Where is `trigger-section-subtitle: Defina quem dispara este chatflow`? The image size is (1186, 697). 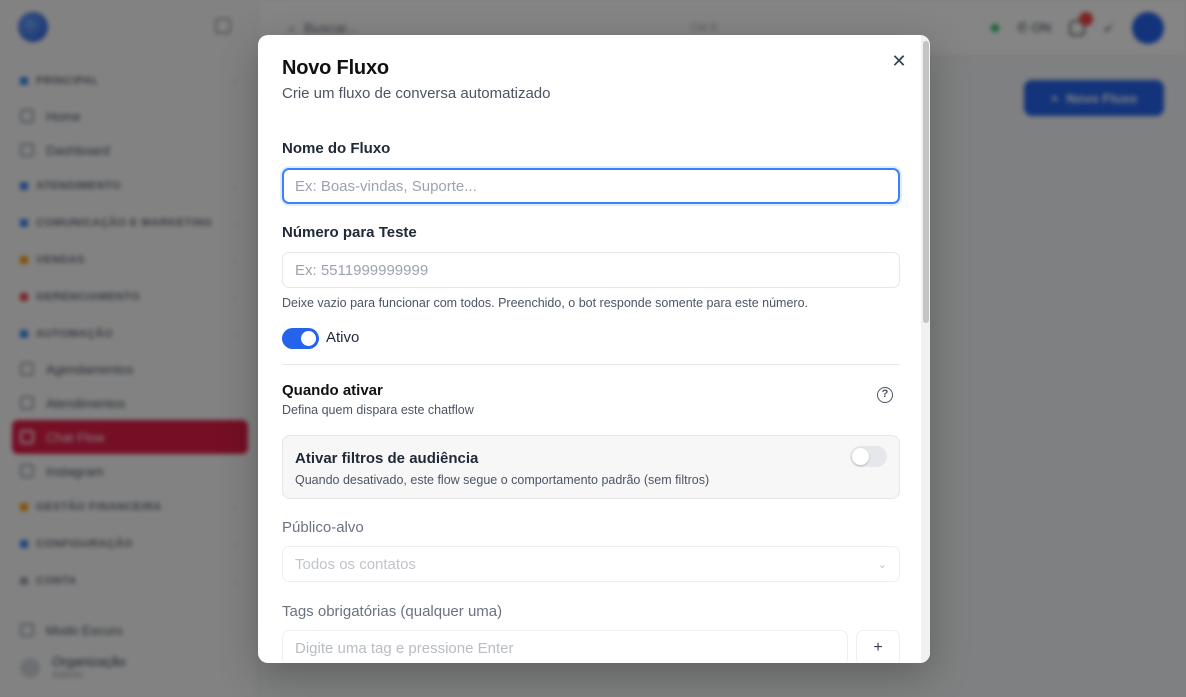
trigger-section-subtitle: Defina quem dispara este chatflow is located at coordinates (378, 410).